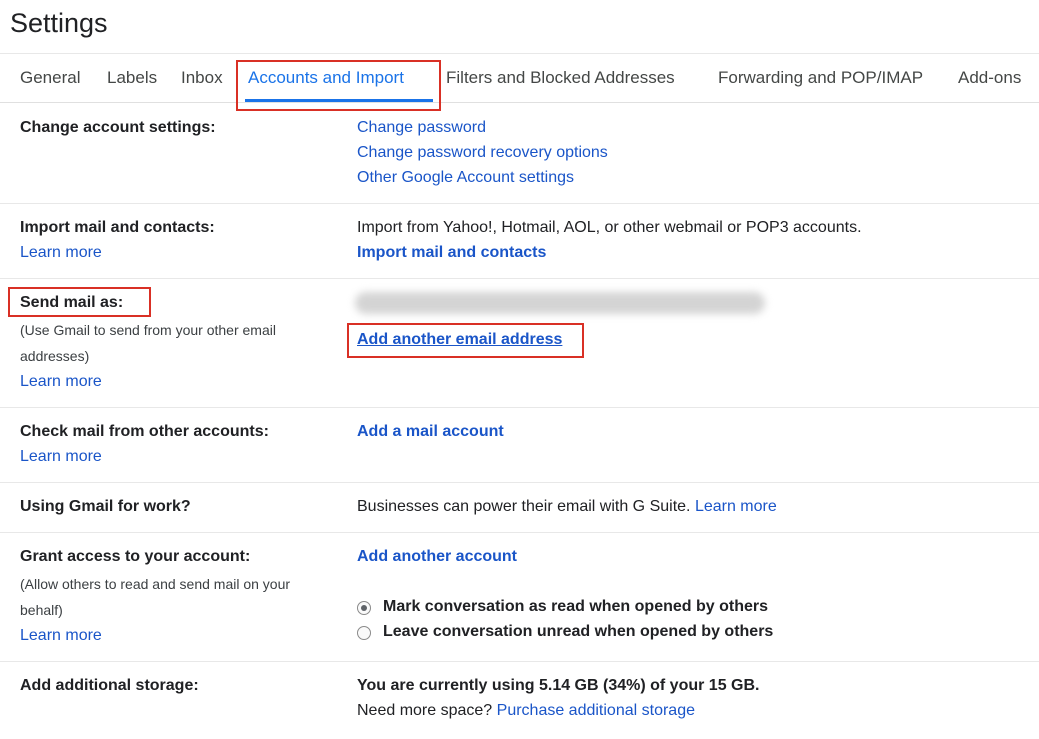 The width and height of the screenshot is (1039, 739). Describe the element at coordinates (105, 506) in the screenshot. I see `gmail-for-work-label: Using Gmail for work?` at that location.